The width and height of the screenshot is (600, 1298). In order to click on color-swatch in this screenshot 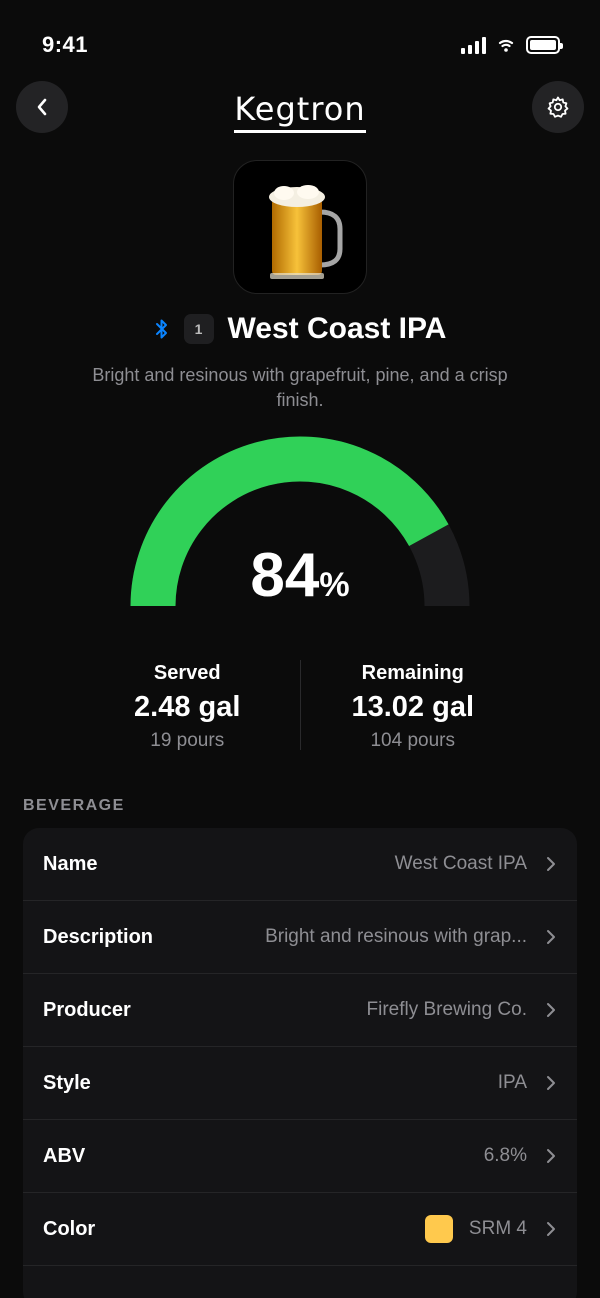, I will do `click(438, 1229)`.